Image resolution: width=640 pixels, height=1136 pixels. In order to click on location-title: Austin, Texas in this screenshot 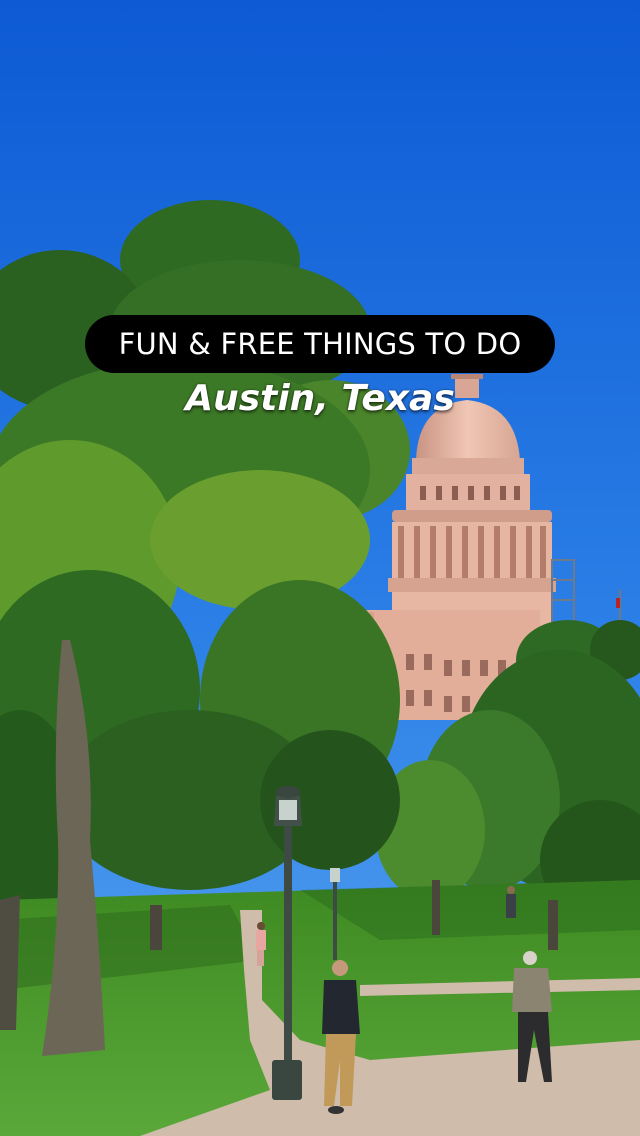, I will do `click(320, 398)`.